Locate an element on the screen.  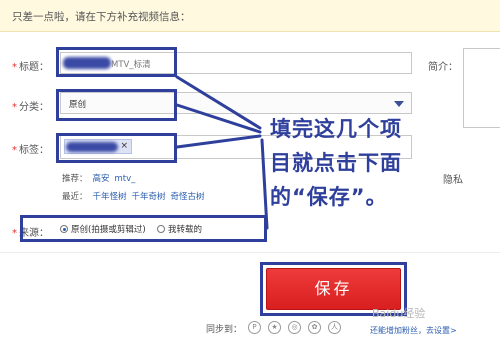
watermark: Baidu经验 is located at coordinates (399, 313).